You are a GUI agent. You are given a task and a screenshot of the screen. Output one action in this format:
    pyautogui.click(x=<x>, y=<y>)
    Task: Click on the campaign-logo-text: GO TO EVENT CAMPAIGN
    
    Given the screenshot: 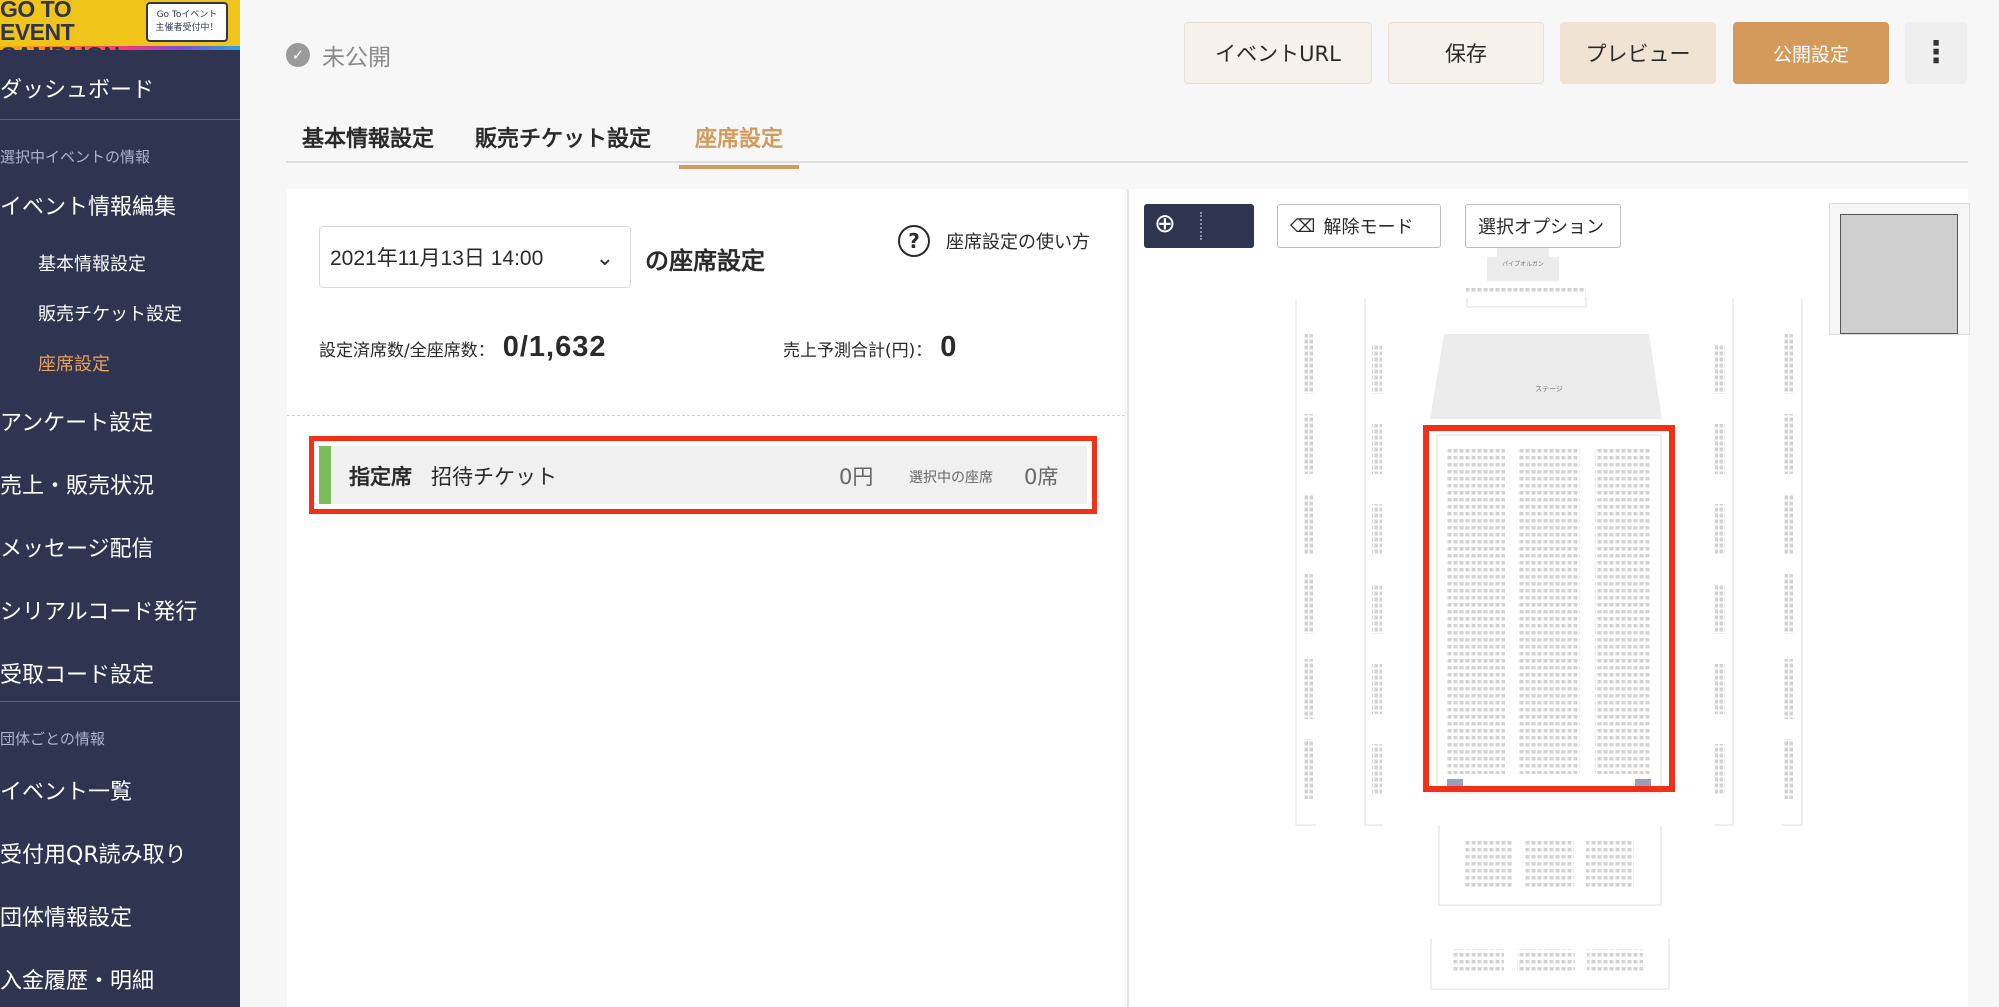 What is the action you would take?
    pyautogui.click(x=60, y=34)
    